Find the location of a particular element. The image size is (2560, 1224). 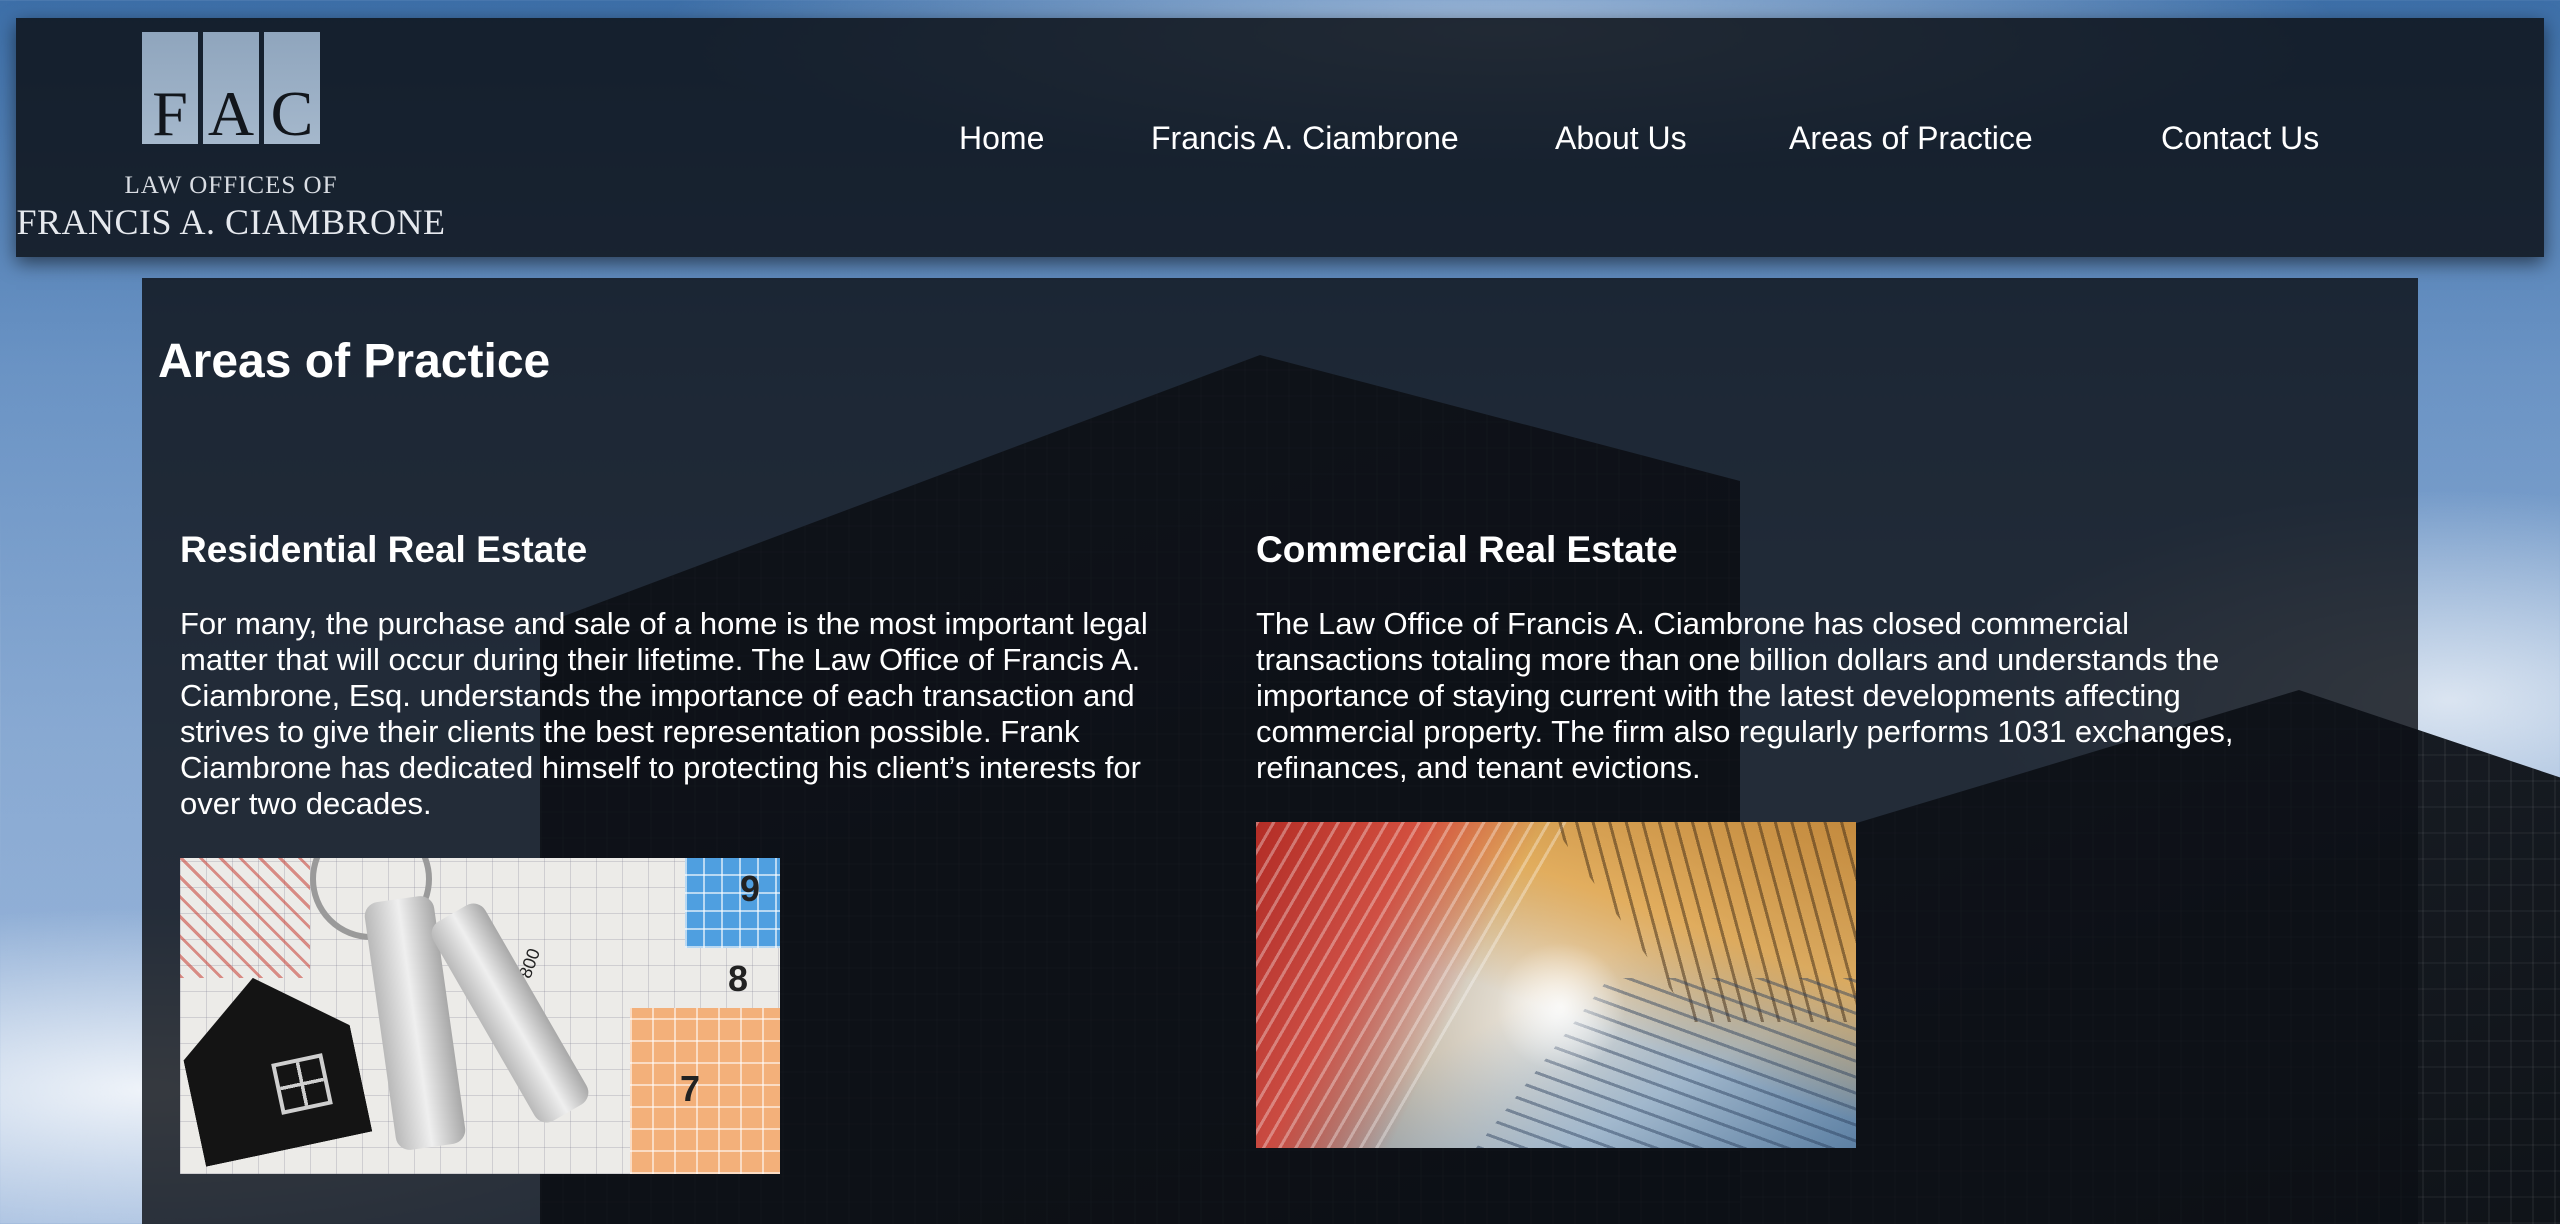

blueprint-number: 8 is located at coordinates (738, 978).